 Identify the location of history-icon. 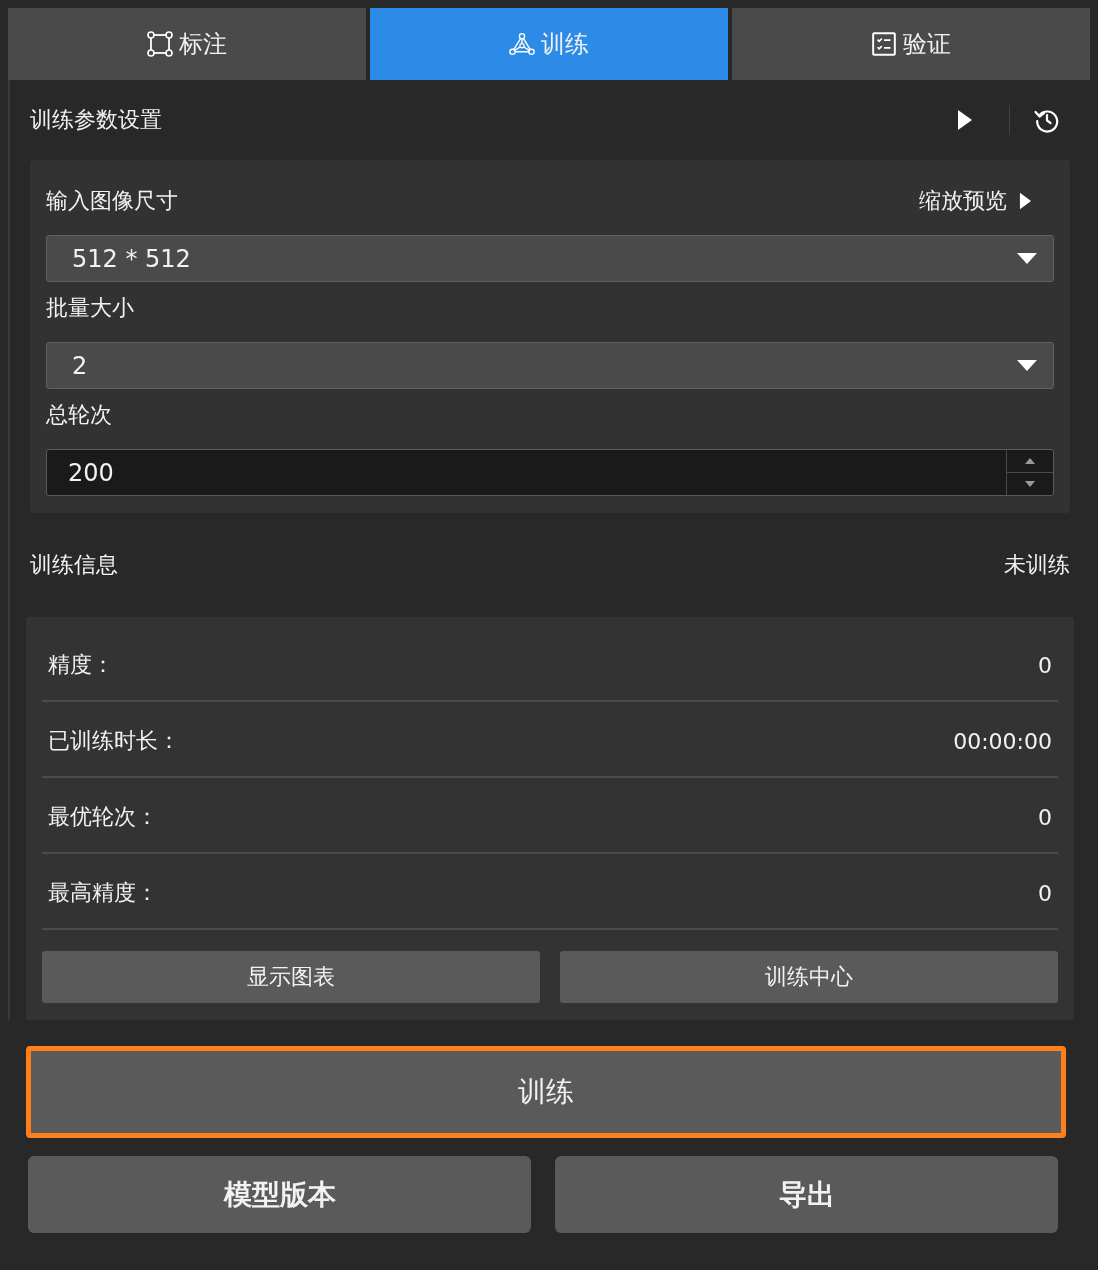
(1047, 120).